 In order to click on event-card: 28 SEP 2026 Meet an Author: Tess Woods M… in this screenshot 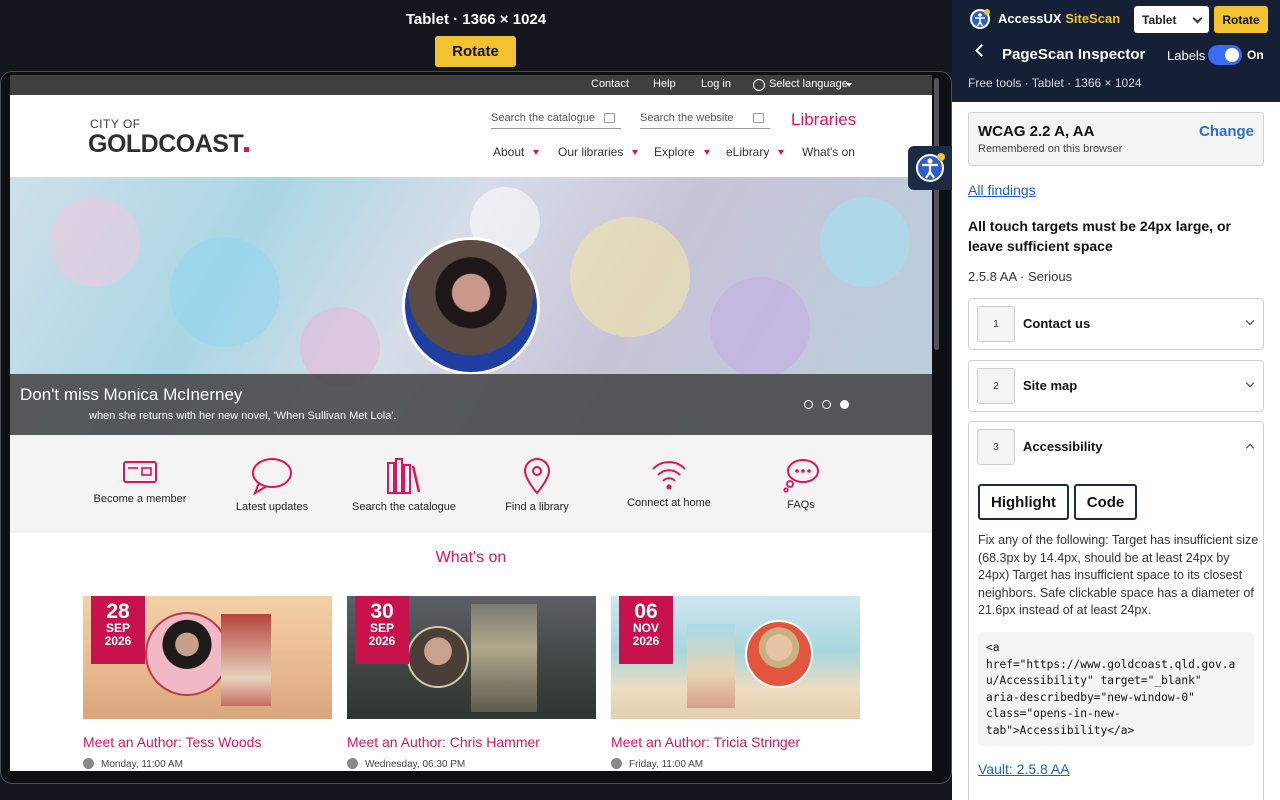, I will do `click(207, 683)`.